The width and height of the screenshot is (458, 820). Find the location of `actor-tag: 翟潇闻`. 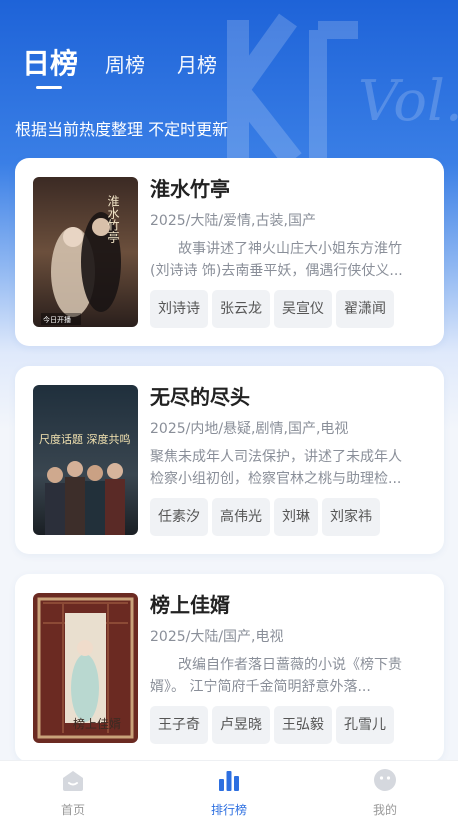

actor-tag: 翟潇闻 is located at coordinates (365, 309).